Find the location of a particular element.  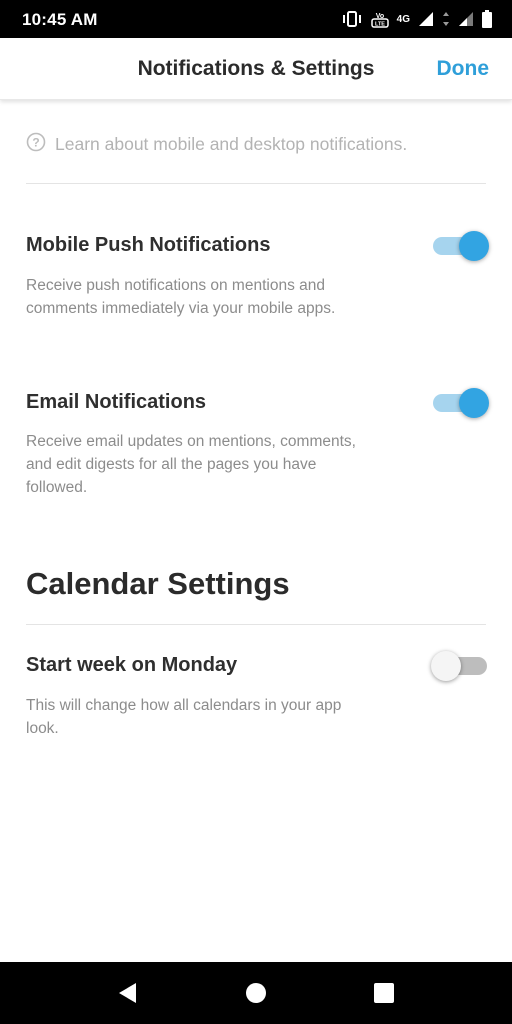

help-circle-icon: ? is located at coordinates (36, 144).